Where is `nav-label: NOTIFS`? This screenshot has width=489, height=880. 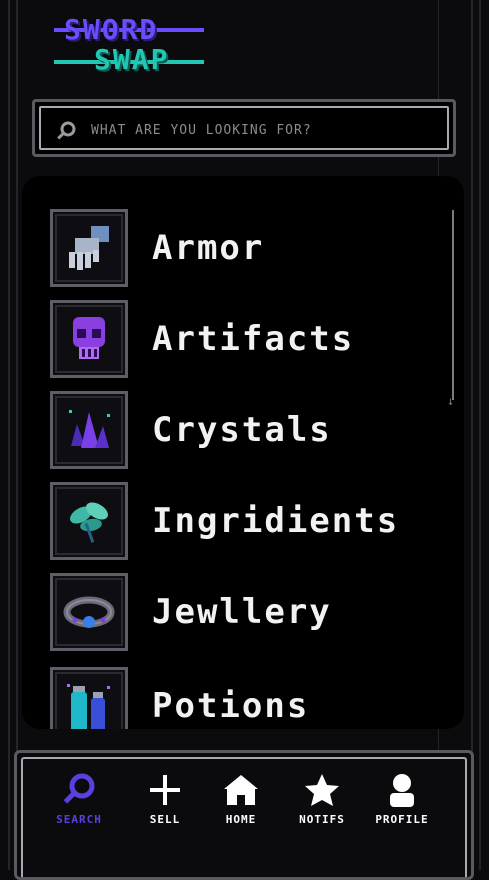 nav-label: NOTIFS is located at coordinates (322, 819).